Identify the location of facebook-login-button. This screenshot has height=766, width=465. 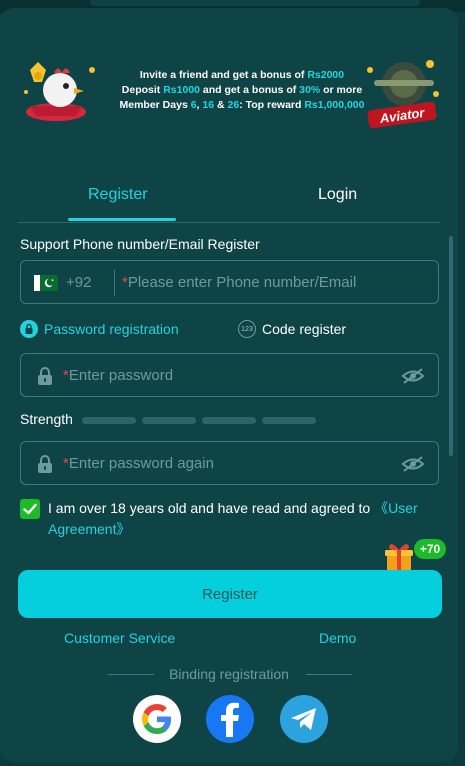
(230, 719).